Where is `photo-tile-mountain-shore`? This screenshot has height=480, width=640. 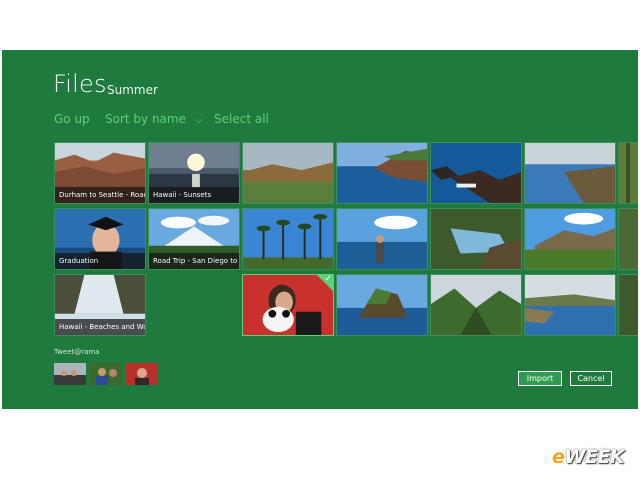
photo-tile-mountain-shore is located at coordinates (570, 239).